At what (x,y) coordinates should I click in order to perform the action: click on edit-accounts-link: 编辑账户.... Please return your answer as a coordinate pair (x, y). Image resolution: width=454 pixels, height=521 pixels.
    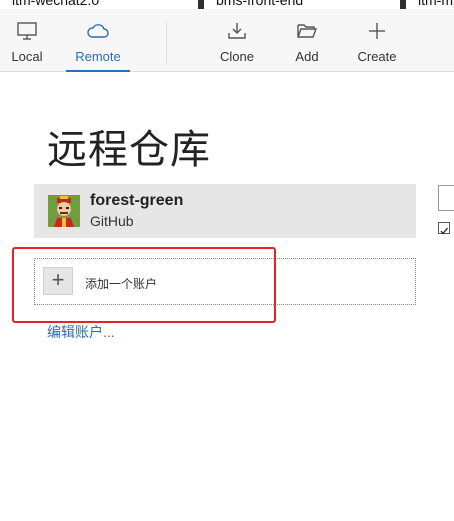
    Looking at the image, I should click on (81, 332).